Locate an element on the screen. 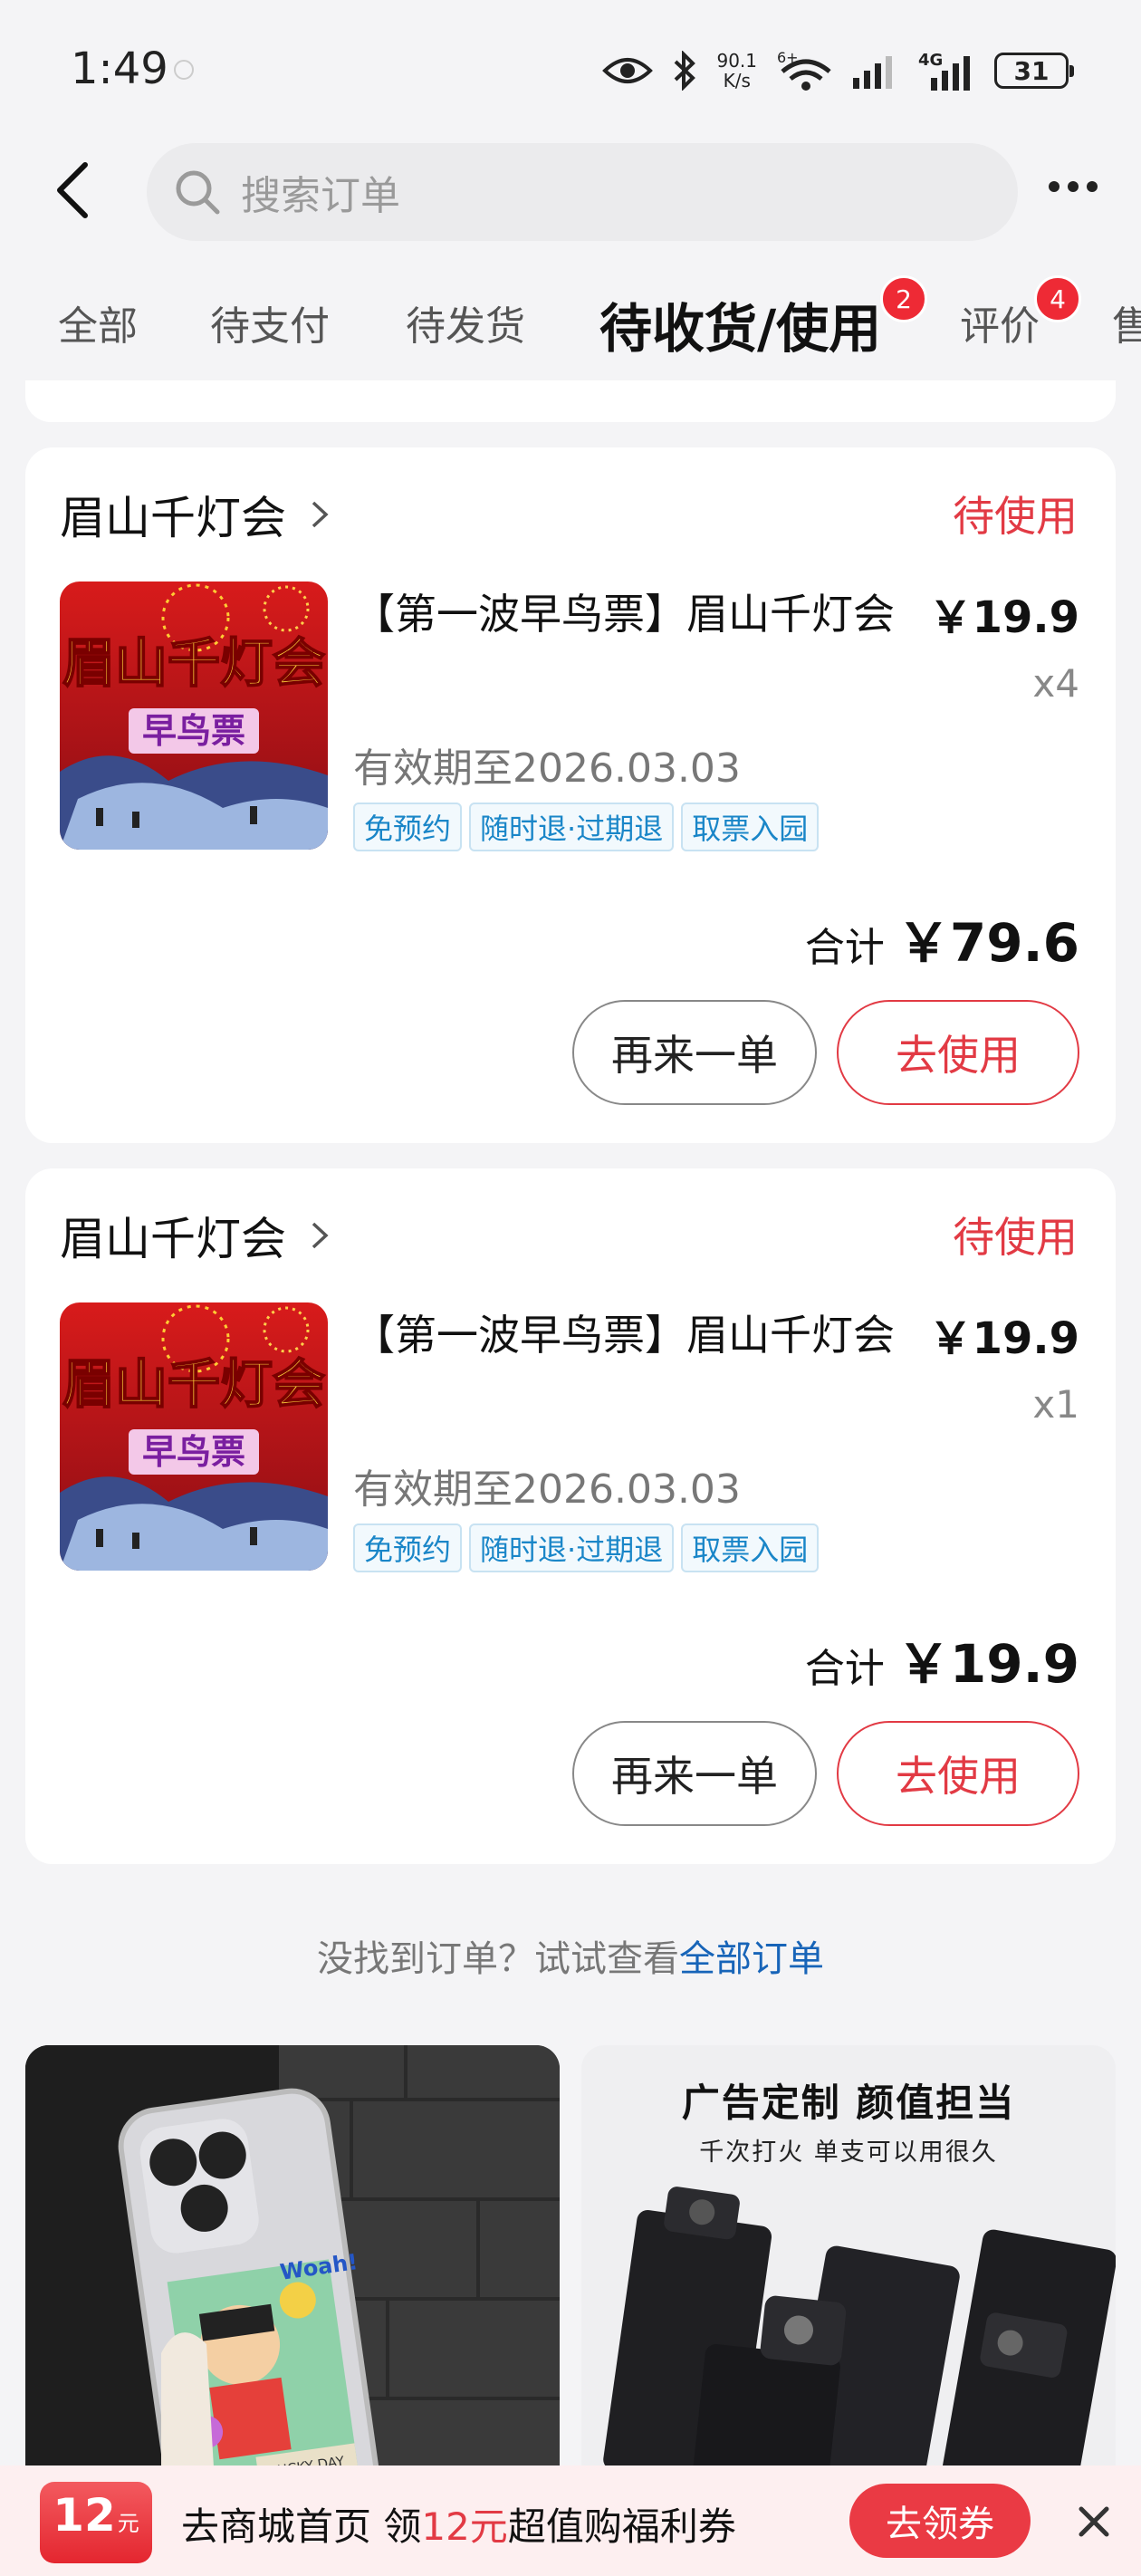 This screenshot has height=2576, width=1141. tab-badge-receipt: 2 is located at coordinates (903, 298).